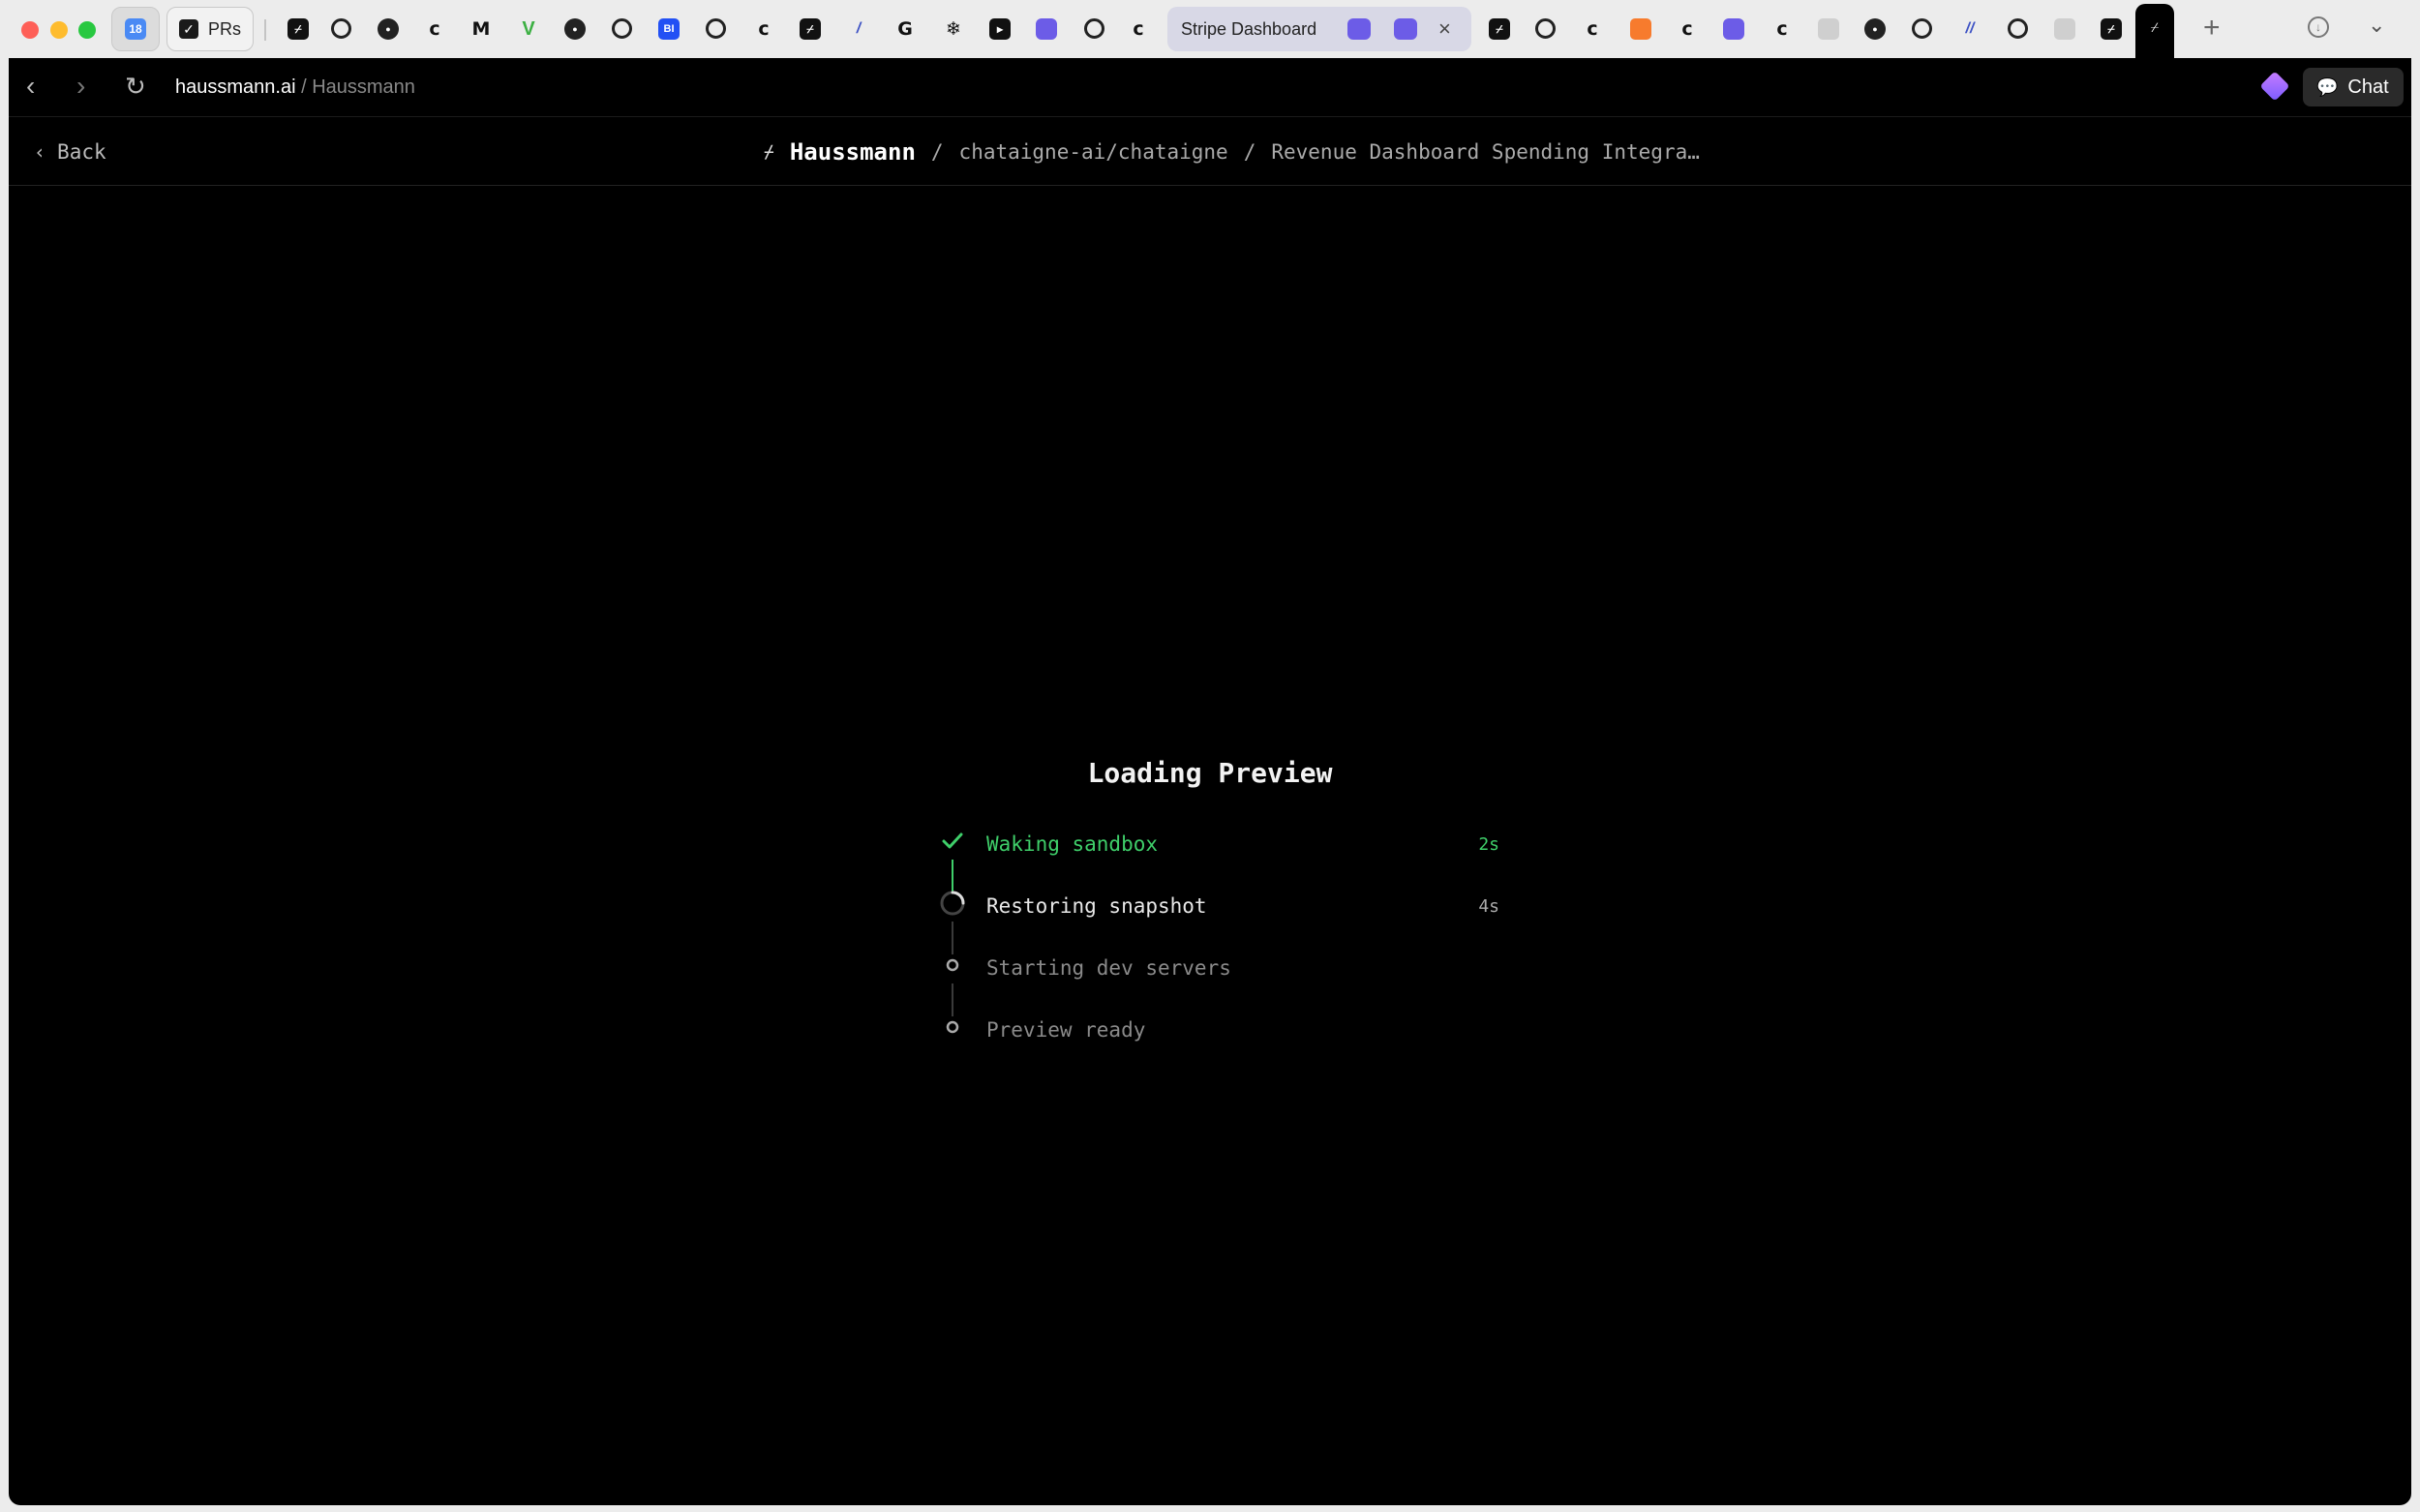  What do you see at coordinates (1488, 844) in the screenshot?
I see `step-duration: 2s` at bounding box center [1488, 844].